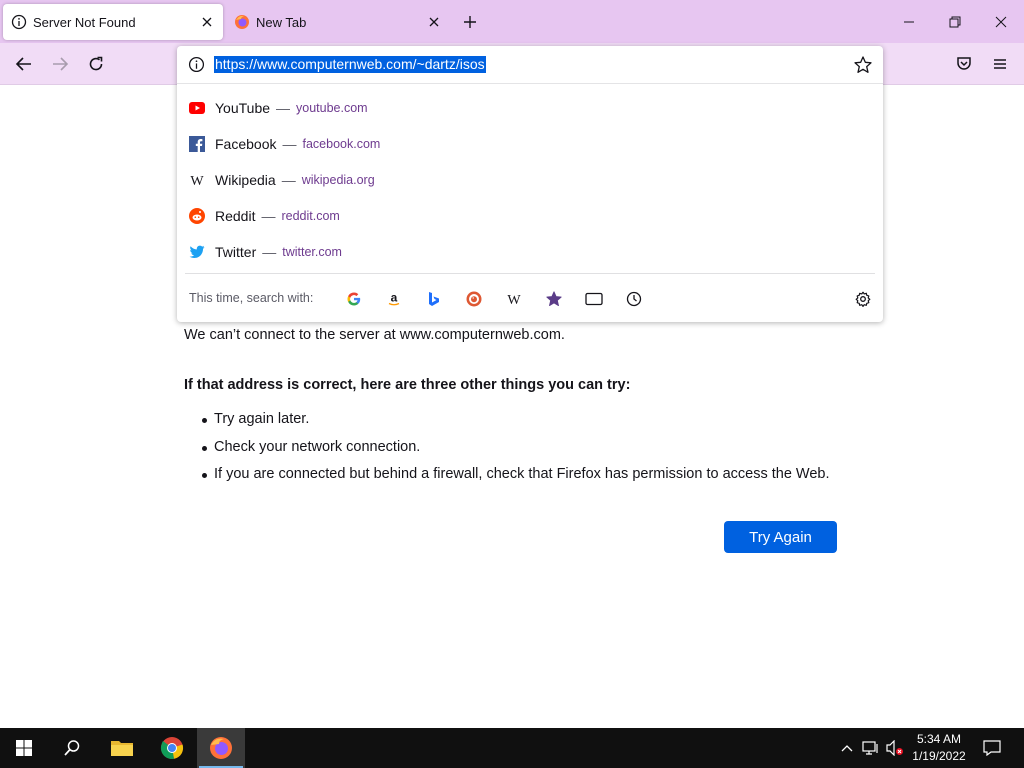 This screenshot has height=768, width=1024. I want to click on minimize-button, so click(909, 21).